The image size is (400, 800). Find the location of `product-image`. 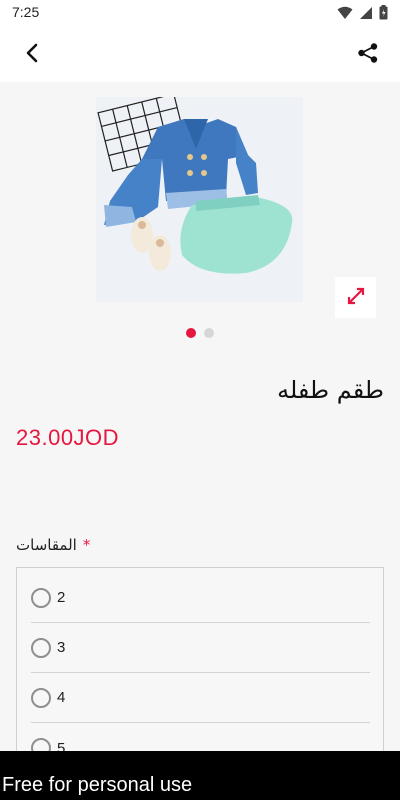

product-image is located at coordinates (199, 199).